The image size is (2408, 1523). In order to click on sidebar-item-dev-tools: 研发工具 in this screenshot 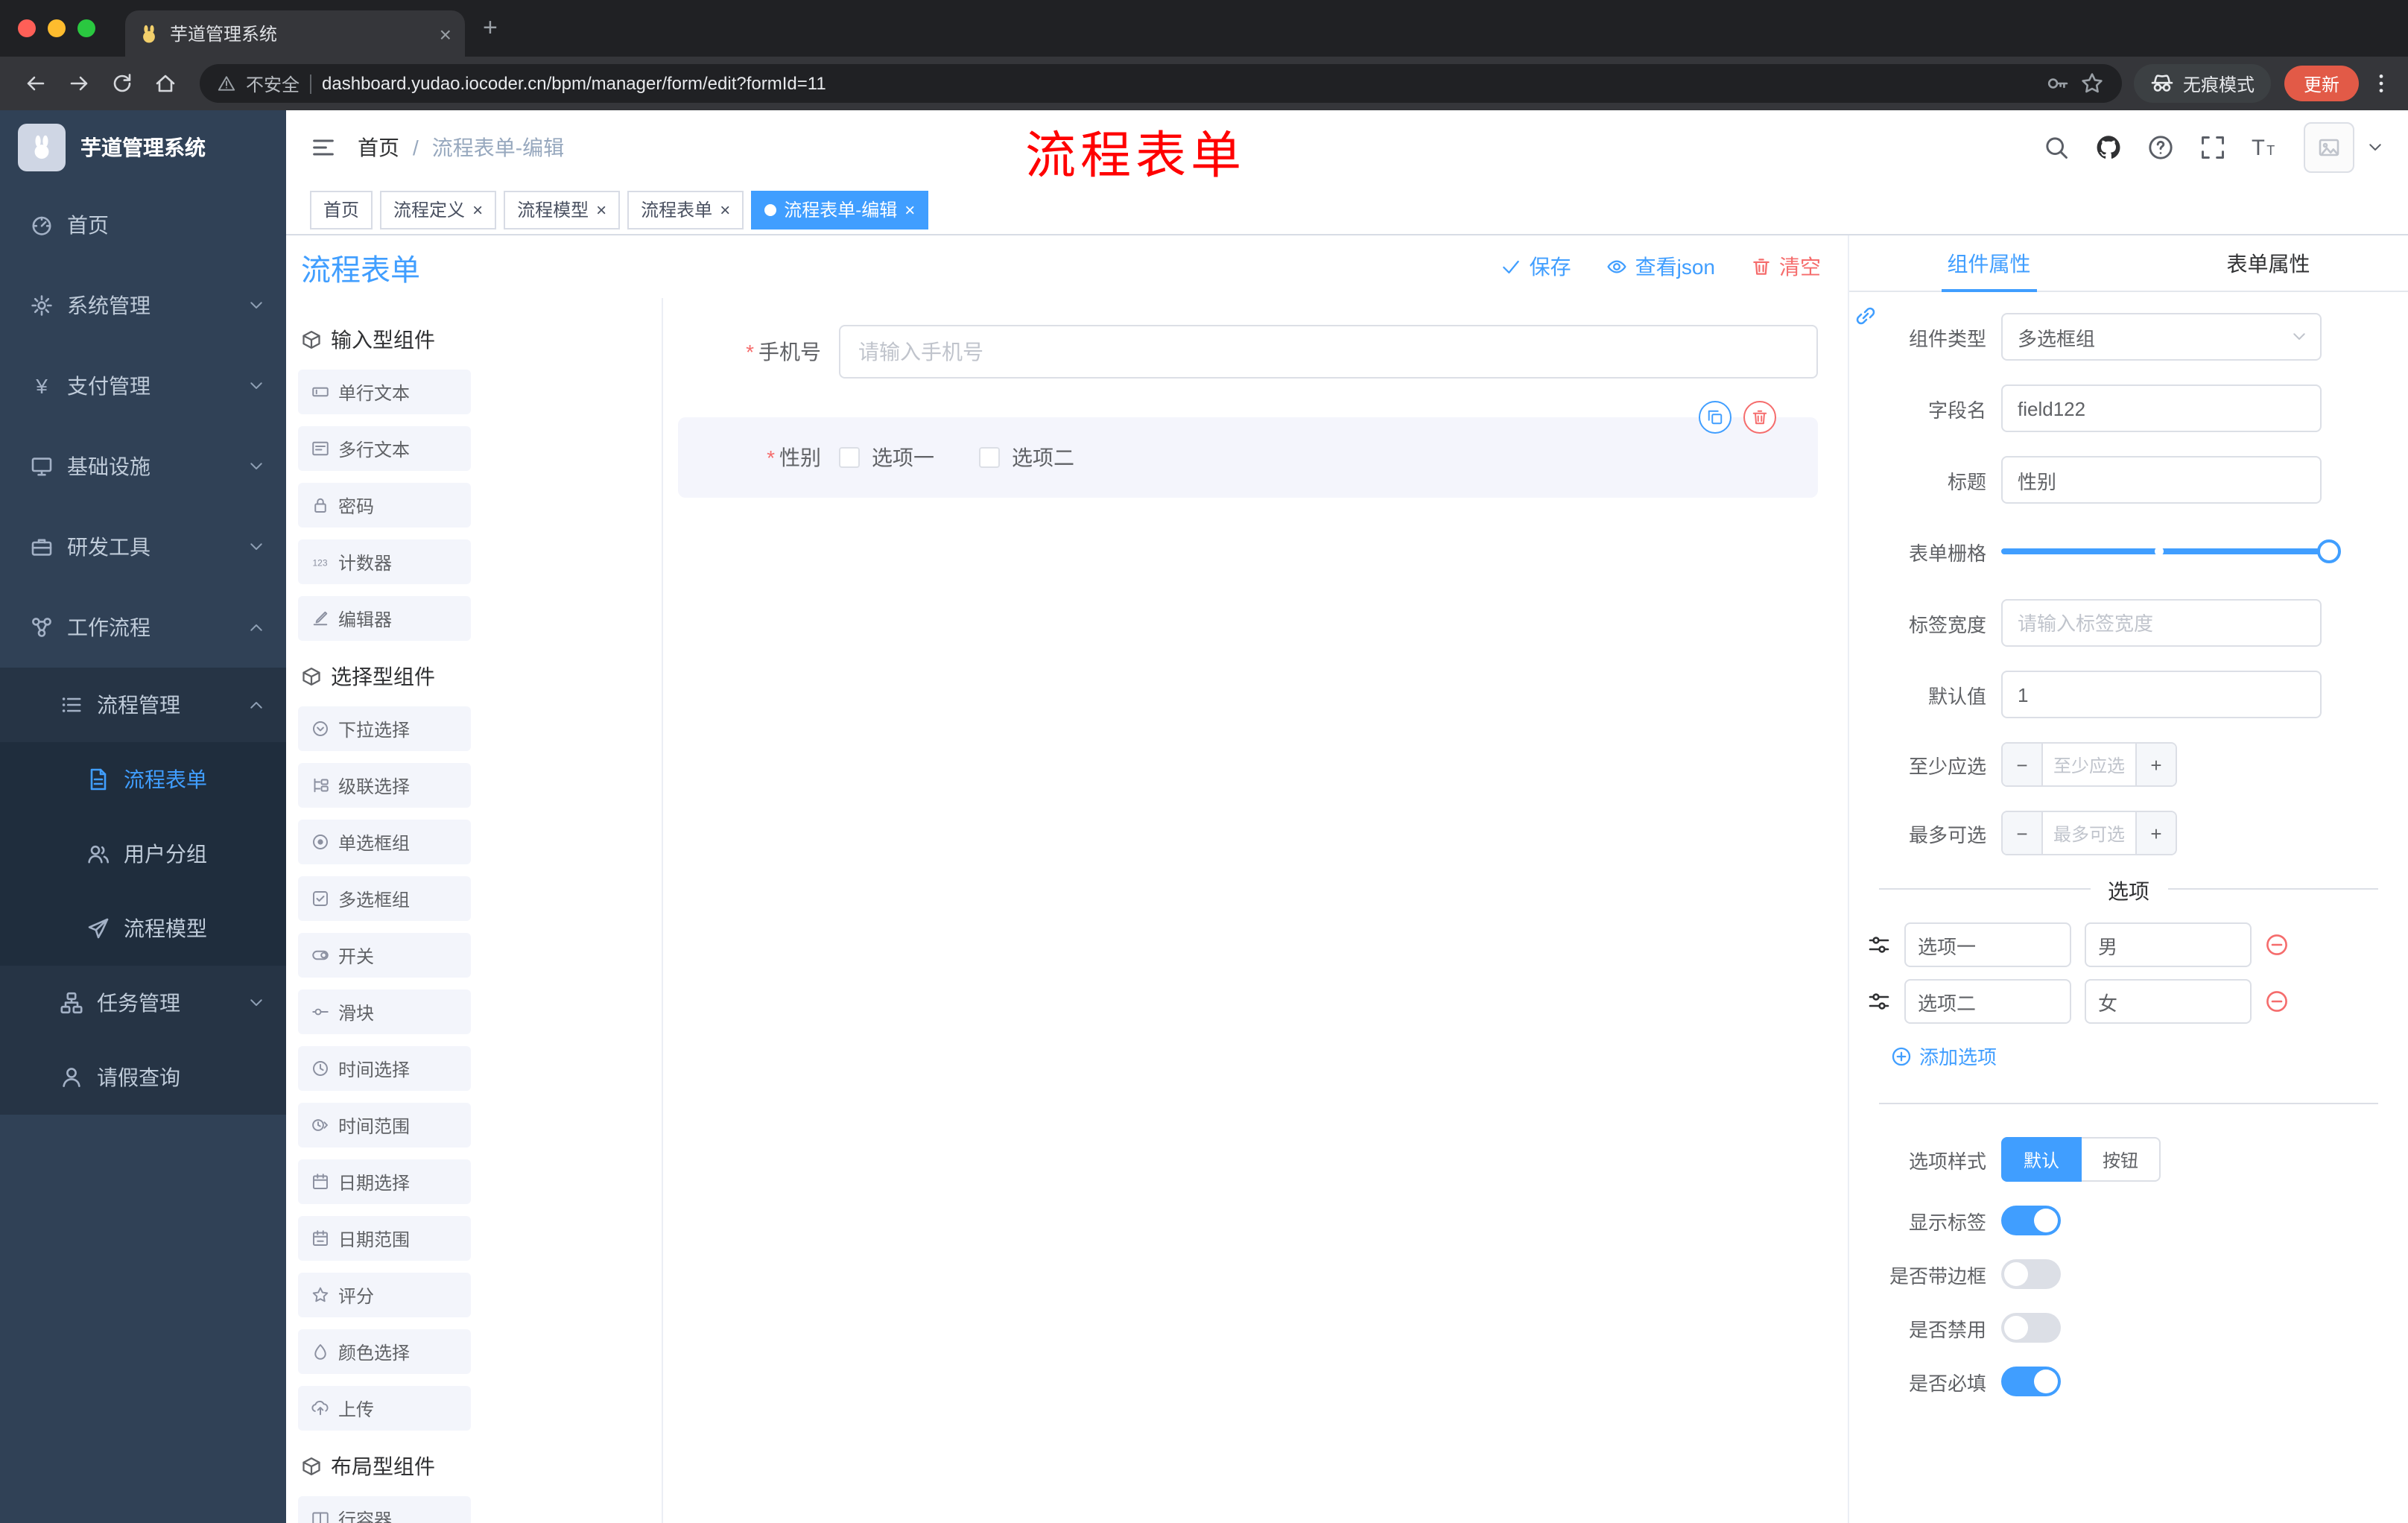, I will do `click(143, 547)`.